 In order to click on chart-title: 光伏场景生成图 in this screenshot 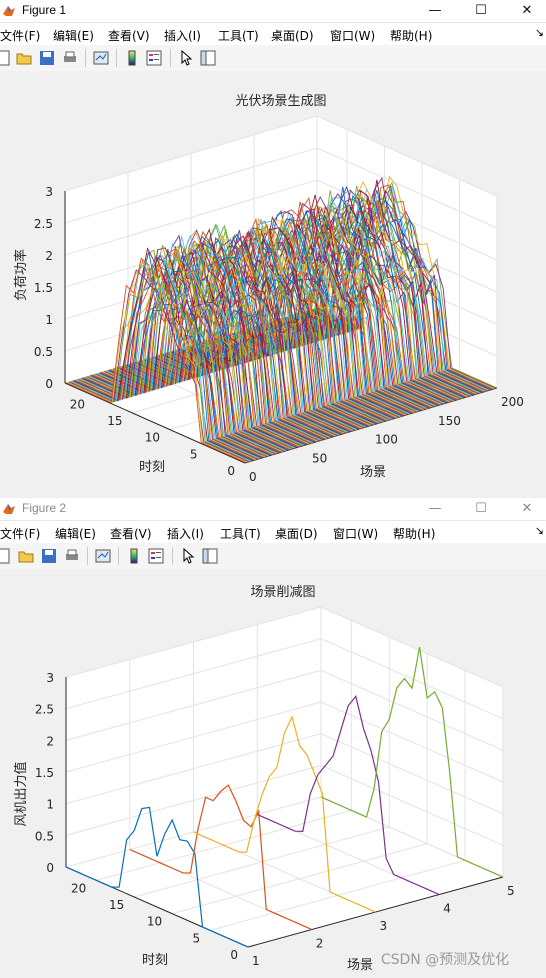, I will do `click(280, 101)`.